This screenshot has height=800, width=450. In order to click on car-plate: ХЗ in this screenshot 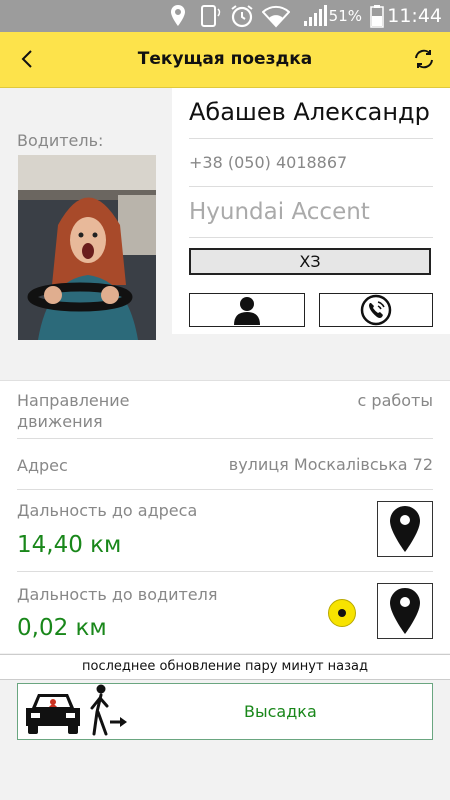, I will do `click(310, 261)`.